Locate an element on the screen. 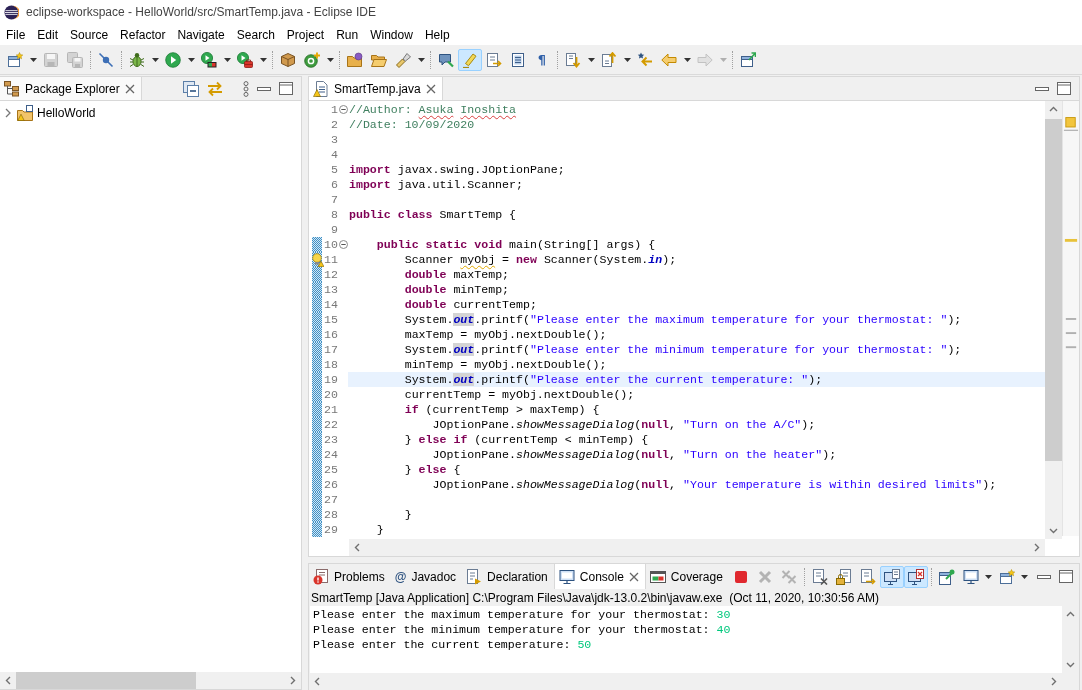 Image resolution: width=1082 pixels, height=690 pixels. menu-item: Run is located at coordinates (347, 34).